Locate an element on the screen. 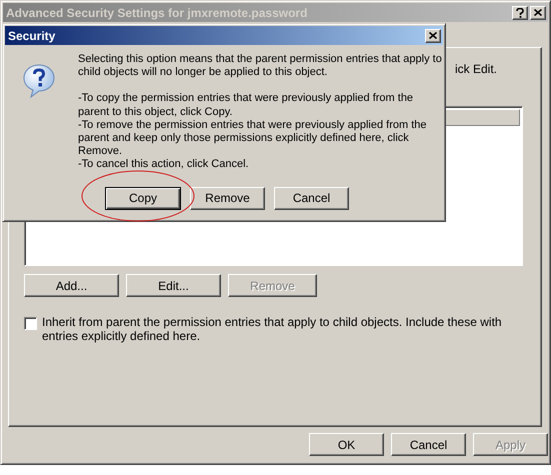 The width and height of the screenshot is (551, 475). dialog-button: Remove is located at coordinates (227, 198).